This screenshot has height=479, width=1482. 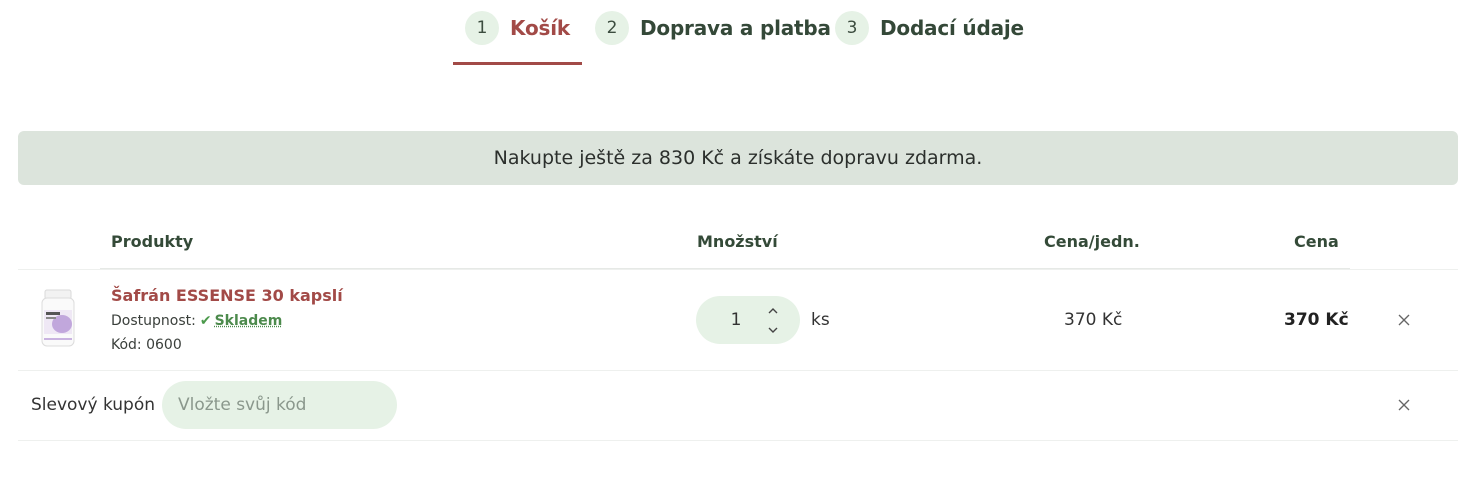 I want to click on step-delivery-details: 3 Dodací údaje, so click(x=929, y=28).